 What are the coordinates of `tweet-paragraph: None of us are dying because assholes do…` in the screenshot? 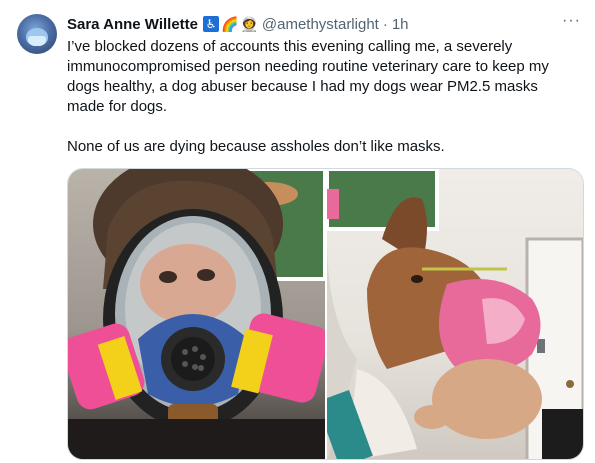 It's located at (256, 146).